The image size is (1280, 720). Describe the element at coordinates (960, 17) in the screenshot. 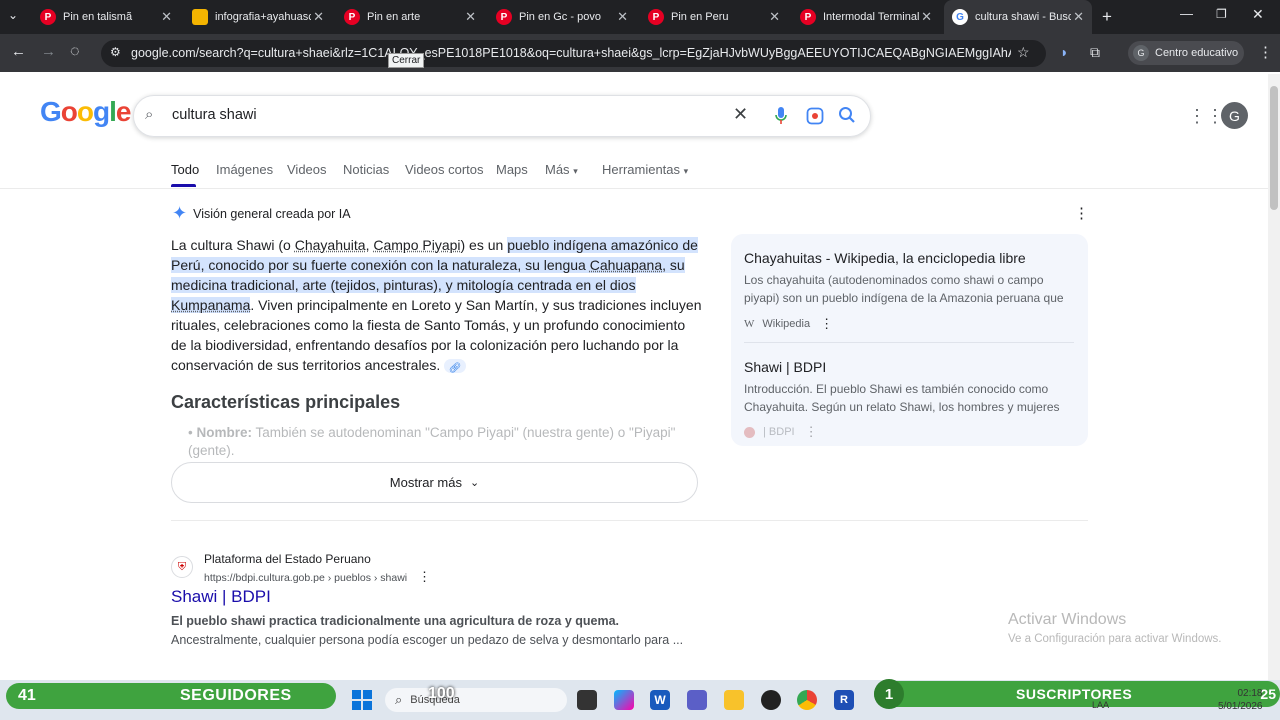

I see `google-icon: G` at that location.